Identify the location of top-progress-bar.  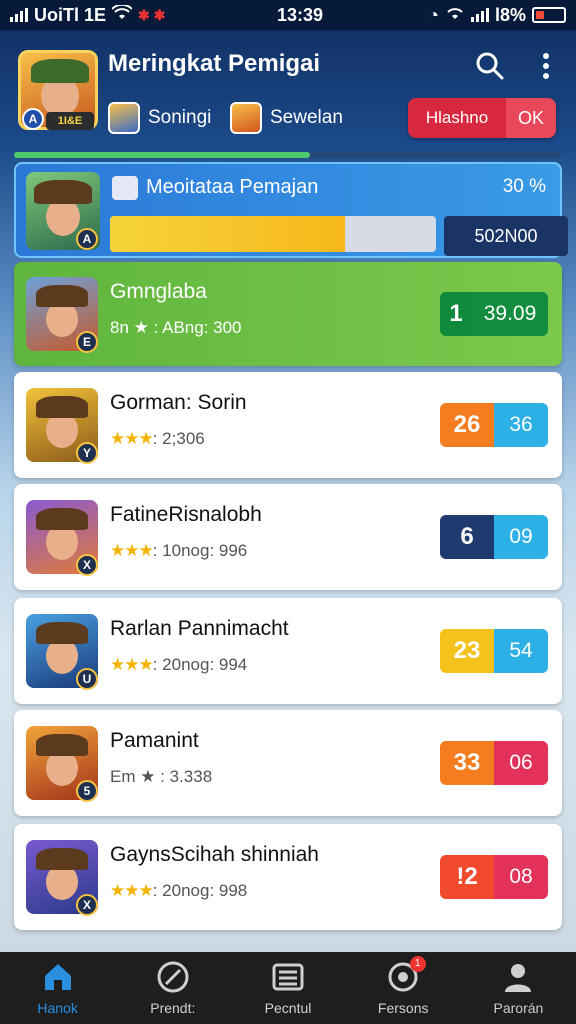
(288, 155).